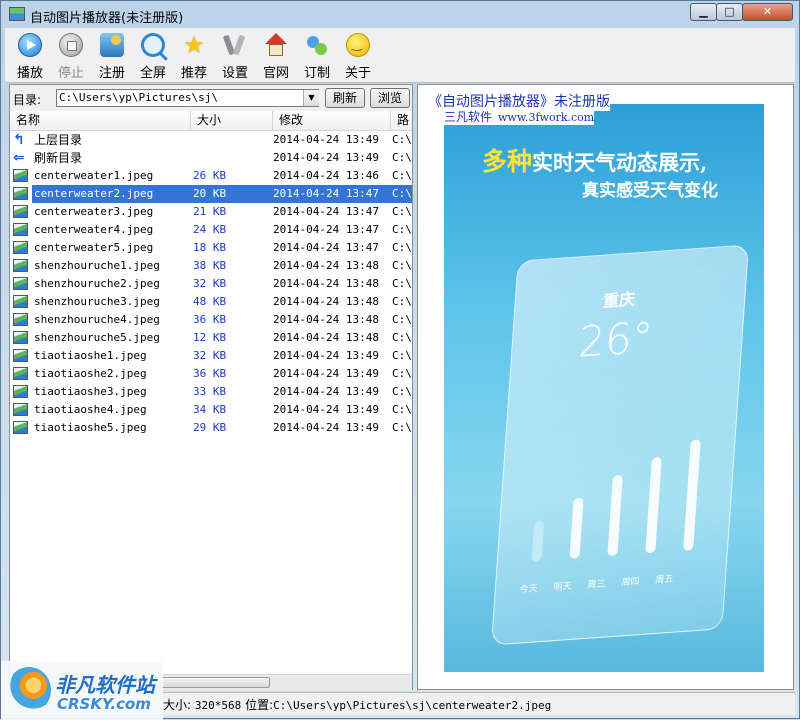  Describe the element at coordinates (82, 690) in the screenshot. I see `site-logo: 非凡软件站 CRSKY.com` at that location.